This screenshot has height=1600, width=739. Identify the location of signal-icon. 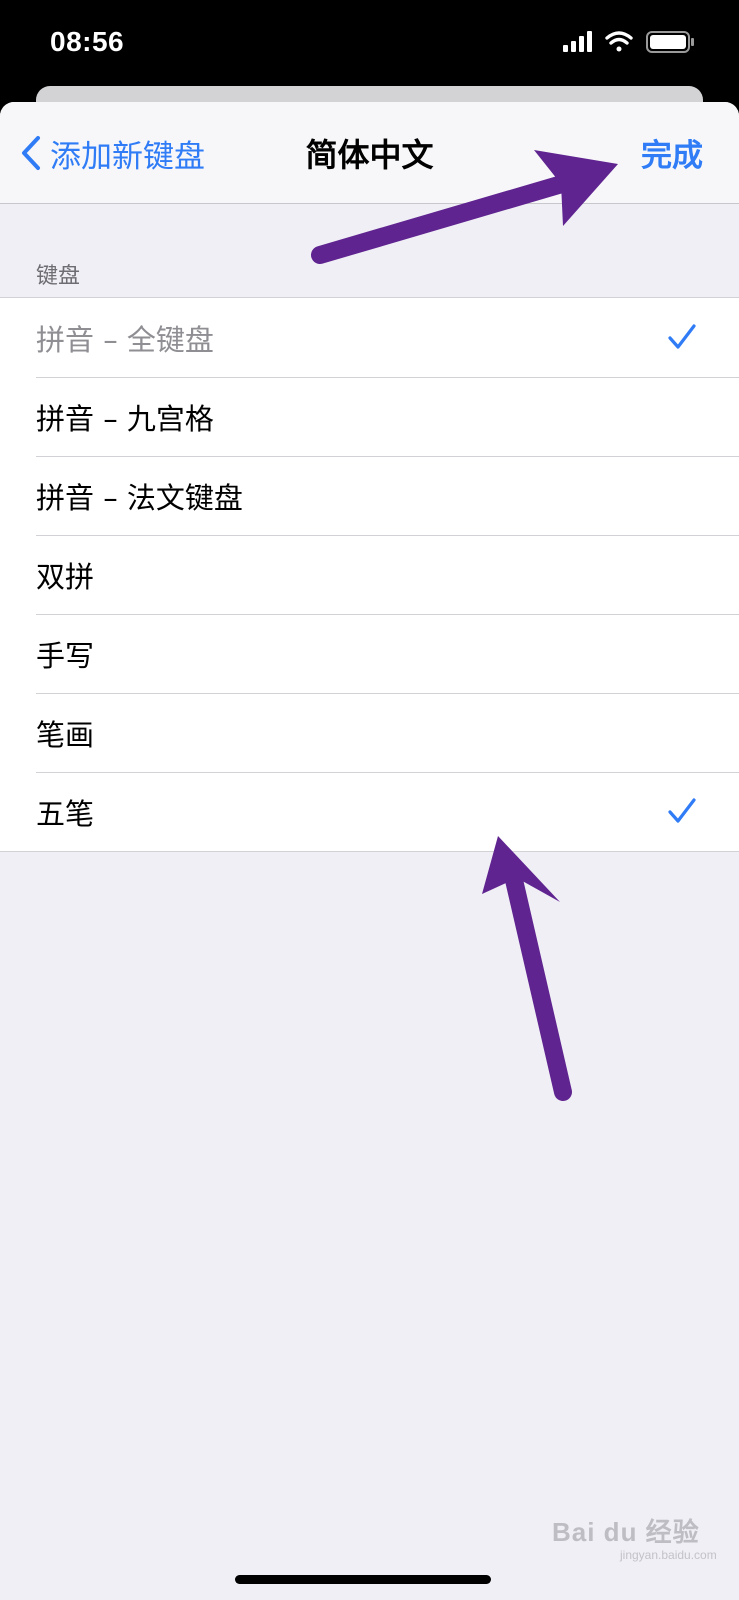
(577, 41).